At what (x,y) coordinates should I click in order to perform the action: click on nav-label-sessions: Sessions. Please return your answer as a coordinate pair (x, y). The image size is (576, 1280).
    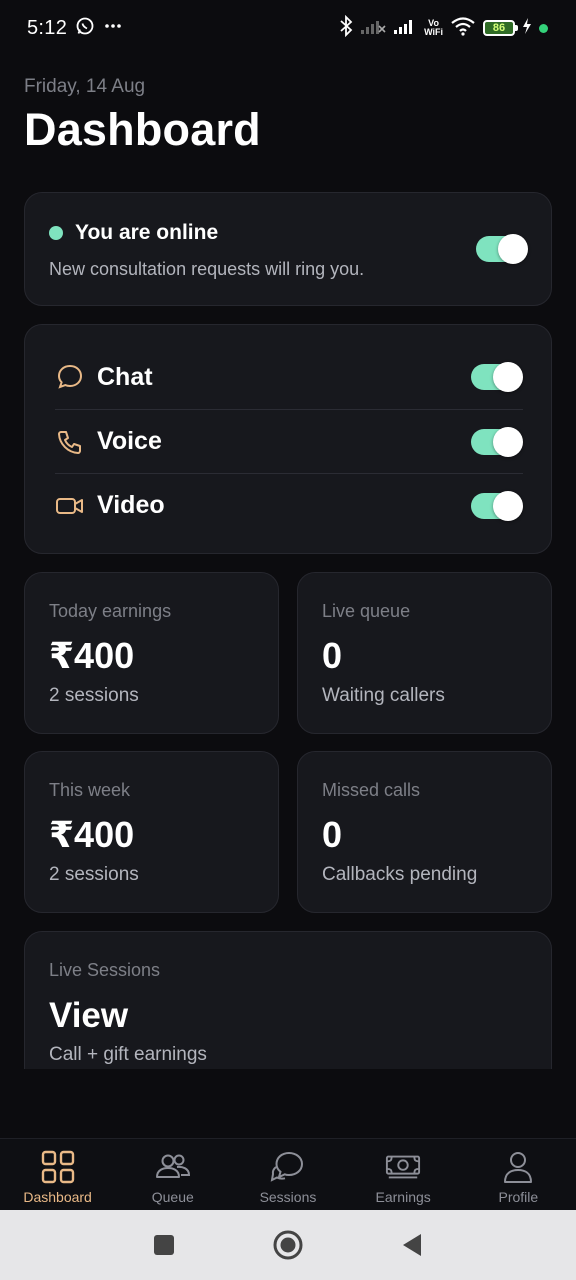
    Looking at the image, I should click on (288, 1197).